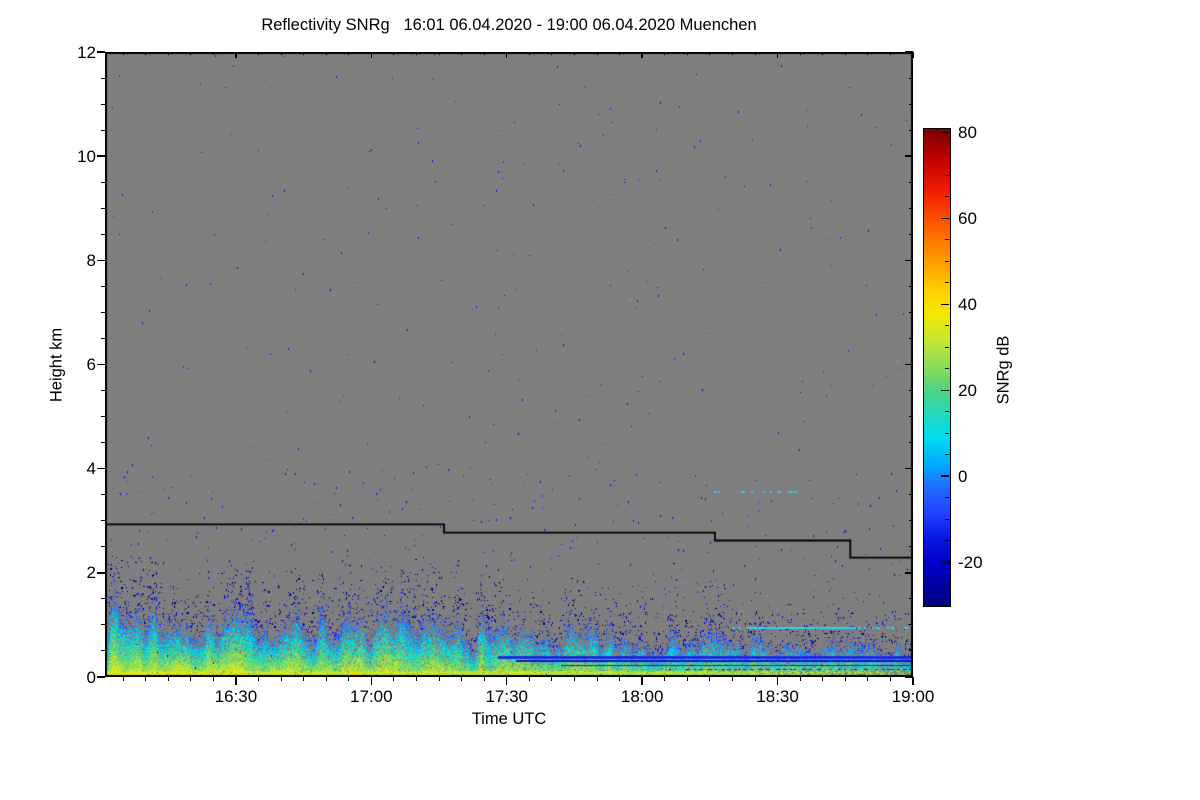 This screenshot has height=800, width=1200. What do you see at coordinates (642, 696) in the screenshot?
I see `x-axis-tick-label: 18:00` at bounding box center [642, 696].